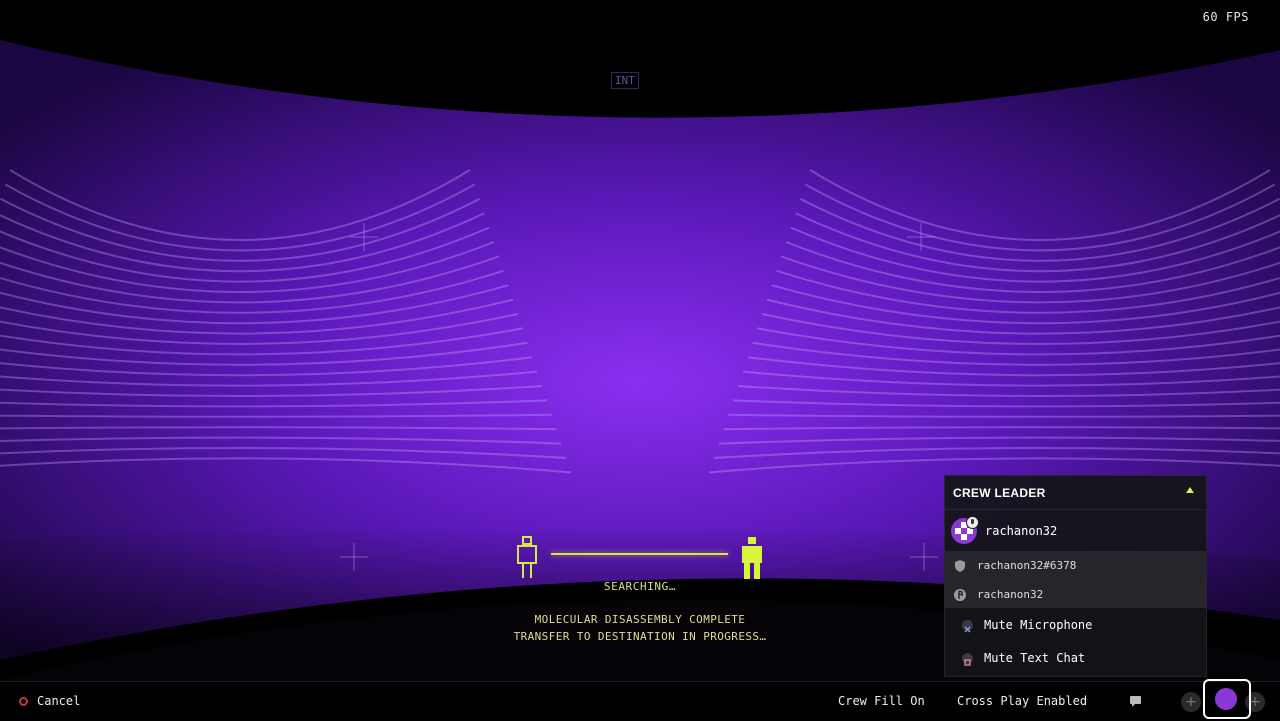 The height and width of the screenshot is (721, 1280). I want to click on shield-icon, so click(960, 566).